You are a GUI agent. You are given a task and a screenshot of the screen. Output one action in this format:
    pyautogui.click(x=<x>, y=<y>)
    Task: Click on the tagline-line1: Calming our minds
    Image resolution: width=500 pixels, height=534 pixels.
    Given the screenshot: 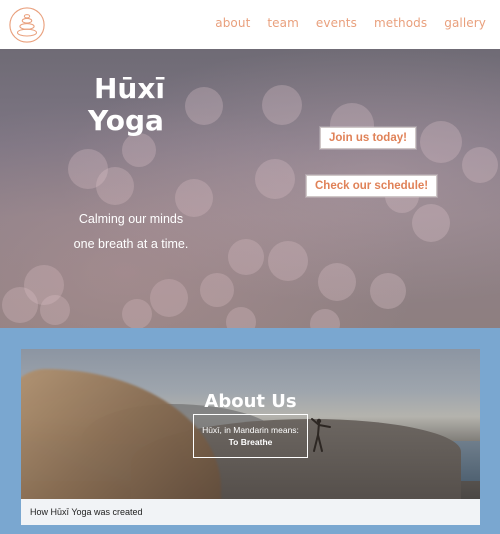 What is the action you would take?
    pyautogui.click(x=131, y=219)
    